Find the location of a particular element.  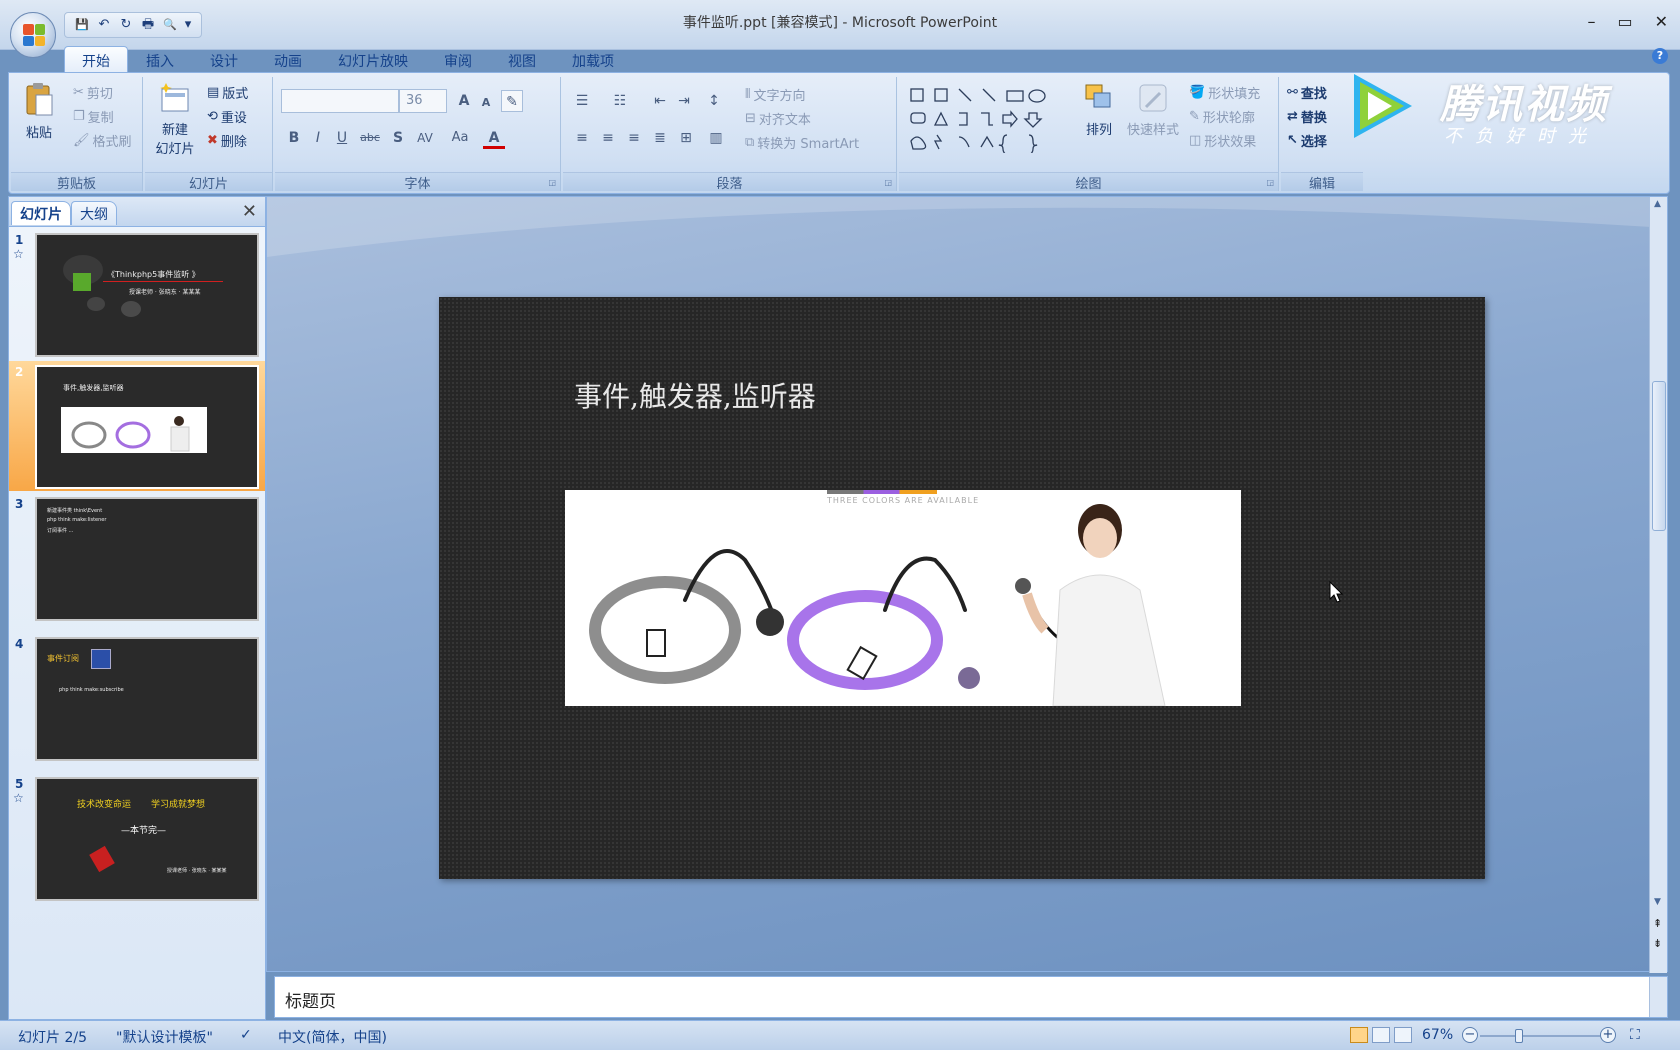

close-button: ✕ is located at coordinates (1661, 21).